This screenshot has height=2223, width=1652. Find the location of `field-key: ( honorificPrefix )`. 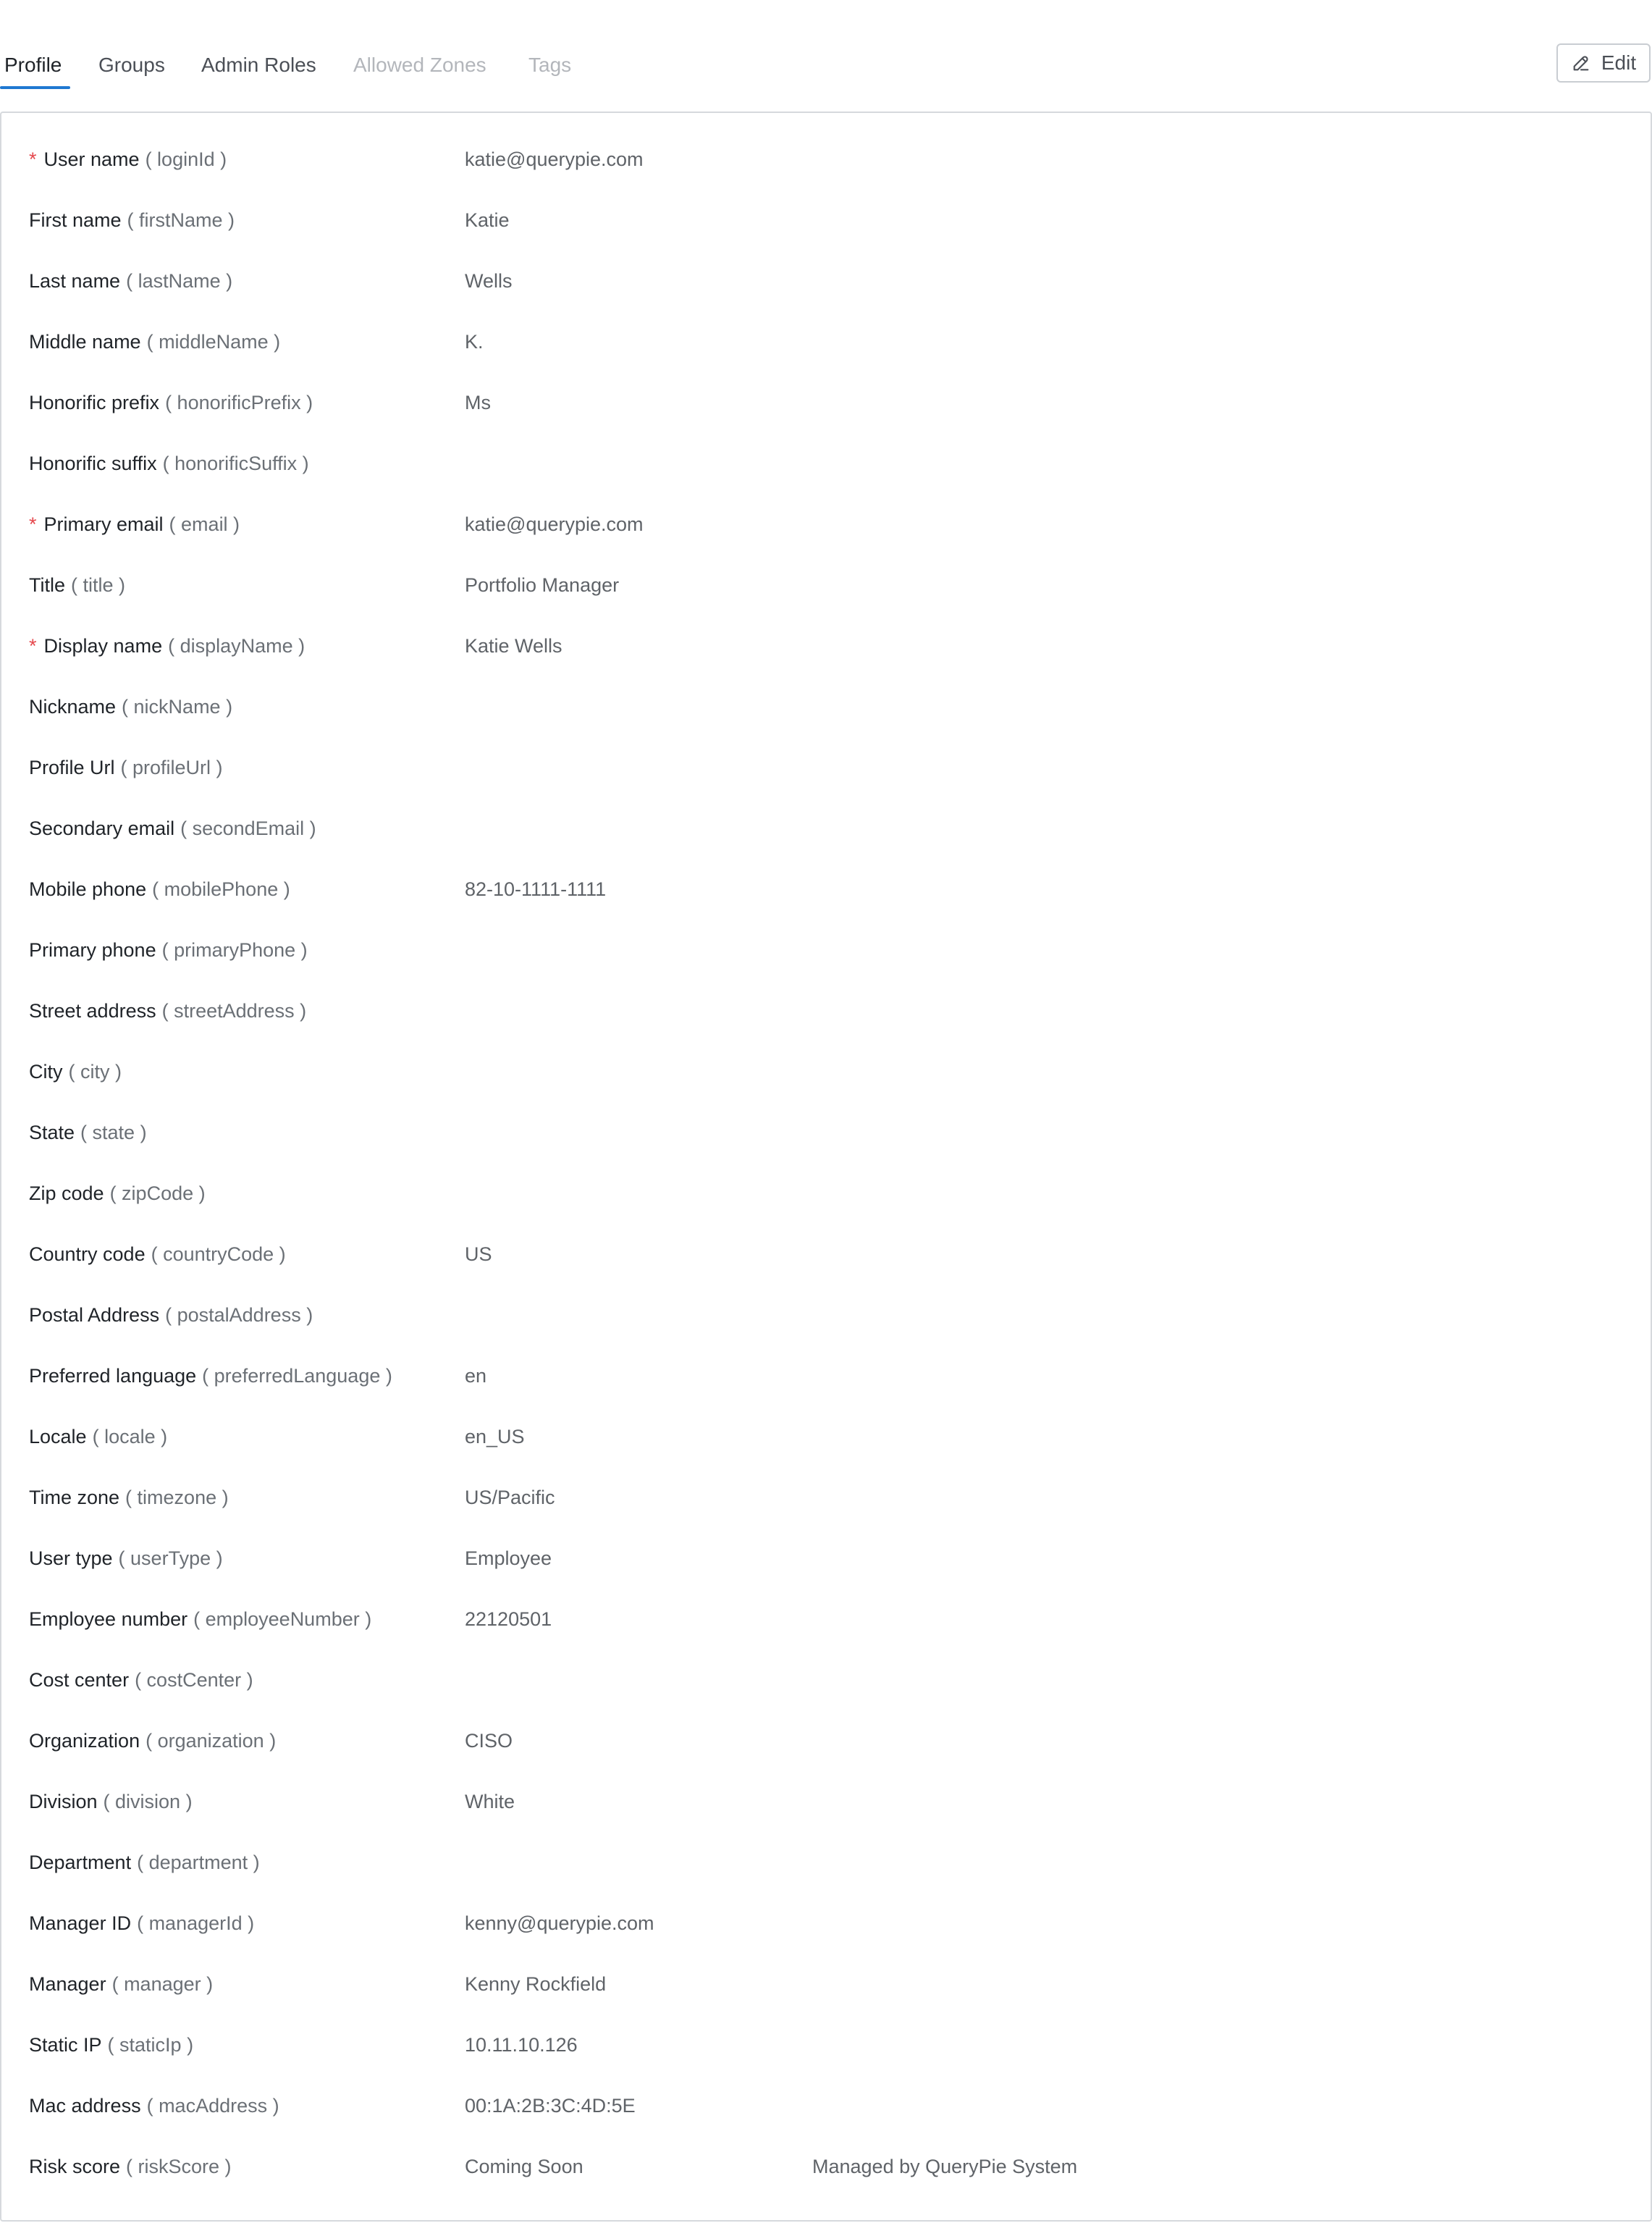

field-key: ( honorificPrefix ) is located at coordinates (239, 402).